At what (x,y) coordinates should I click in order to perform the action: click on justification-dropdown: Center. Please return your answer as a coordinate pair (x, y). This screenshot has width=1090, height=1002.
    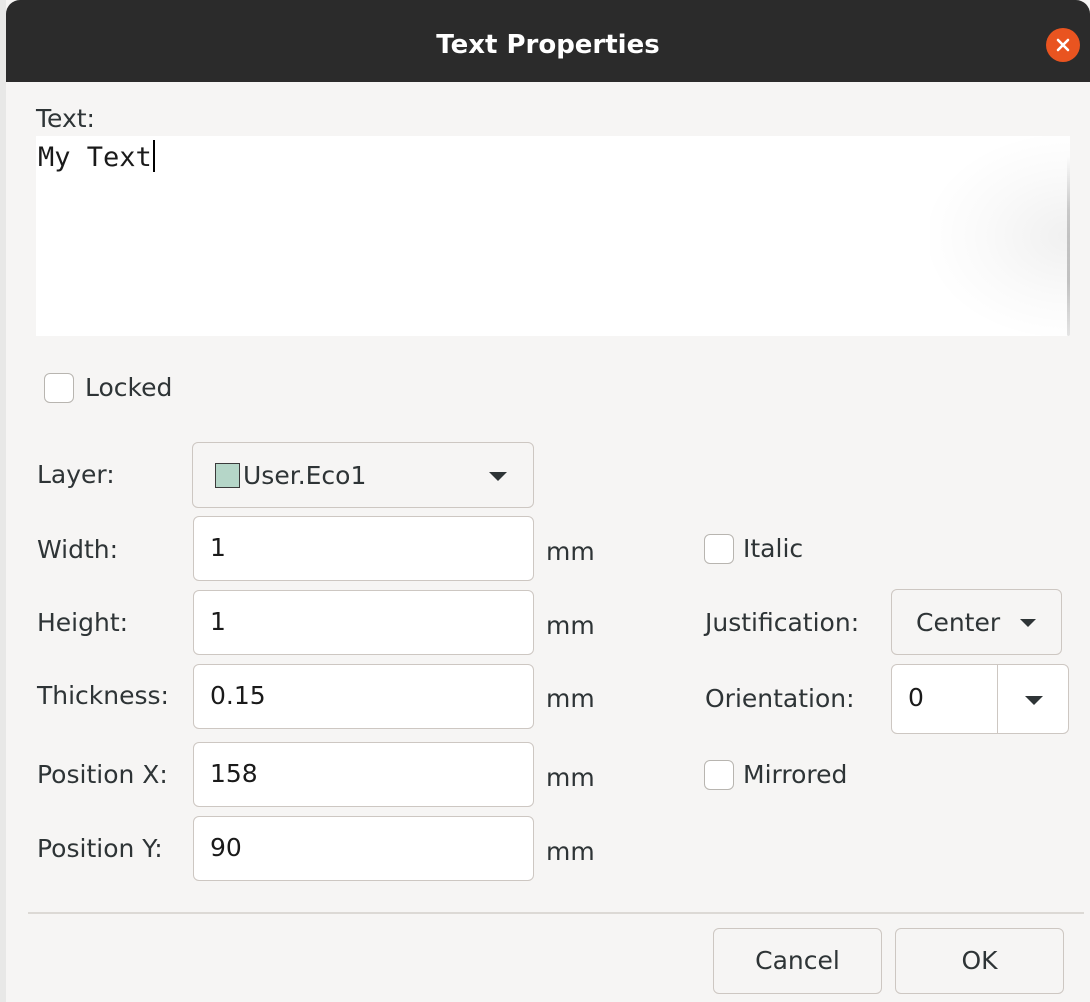
    Looking at the image, I should click on (976, 622).